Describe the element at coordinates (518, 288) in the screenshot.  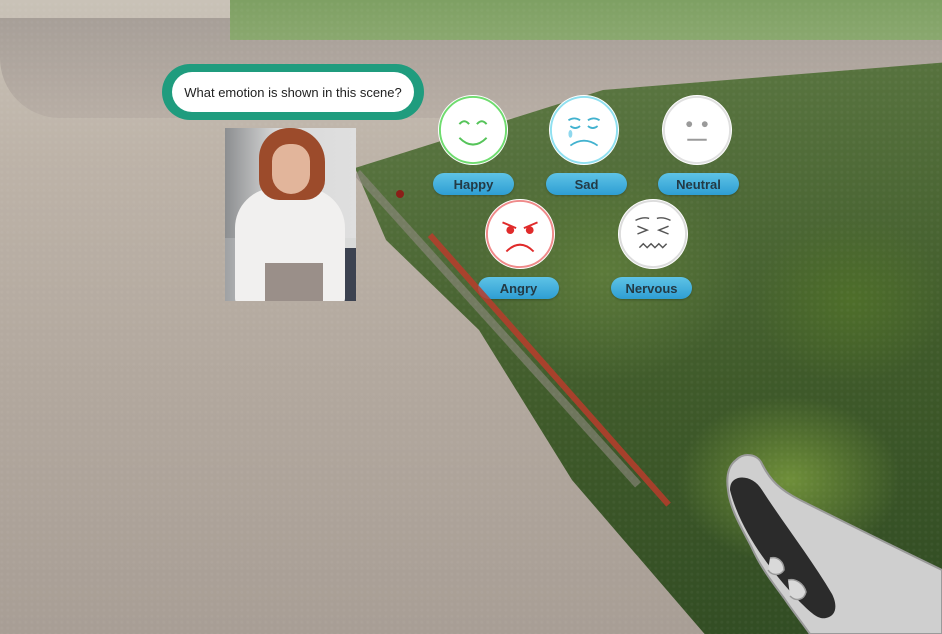
I see `emotion-label-angry: Angry` at that location.